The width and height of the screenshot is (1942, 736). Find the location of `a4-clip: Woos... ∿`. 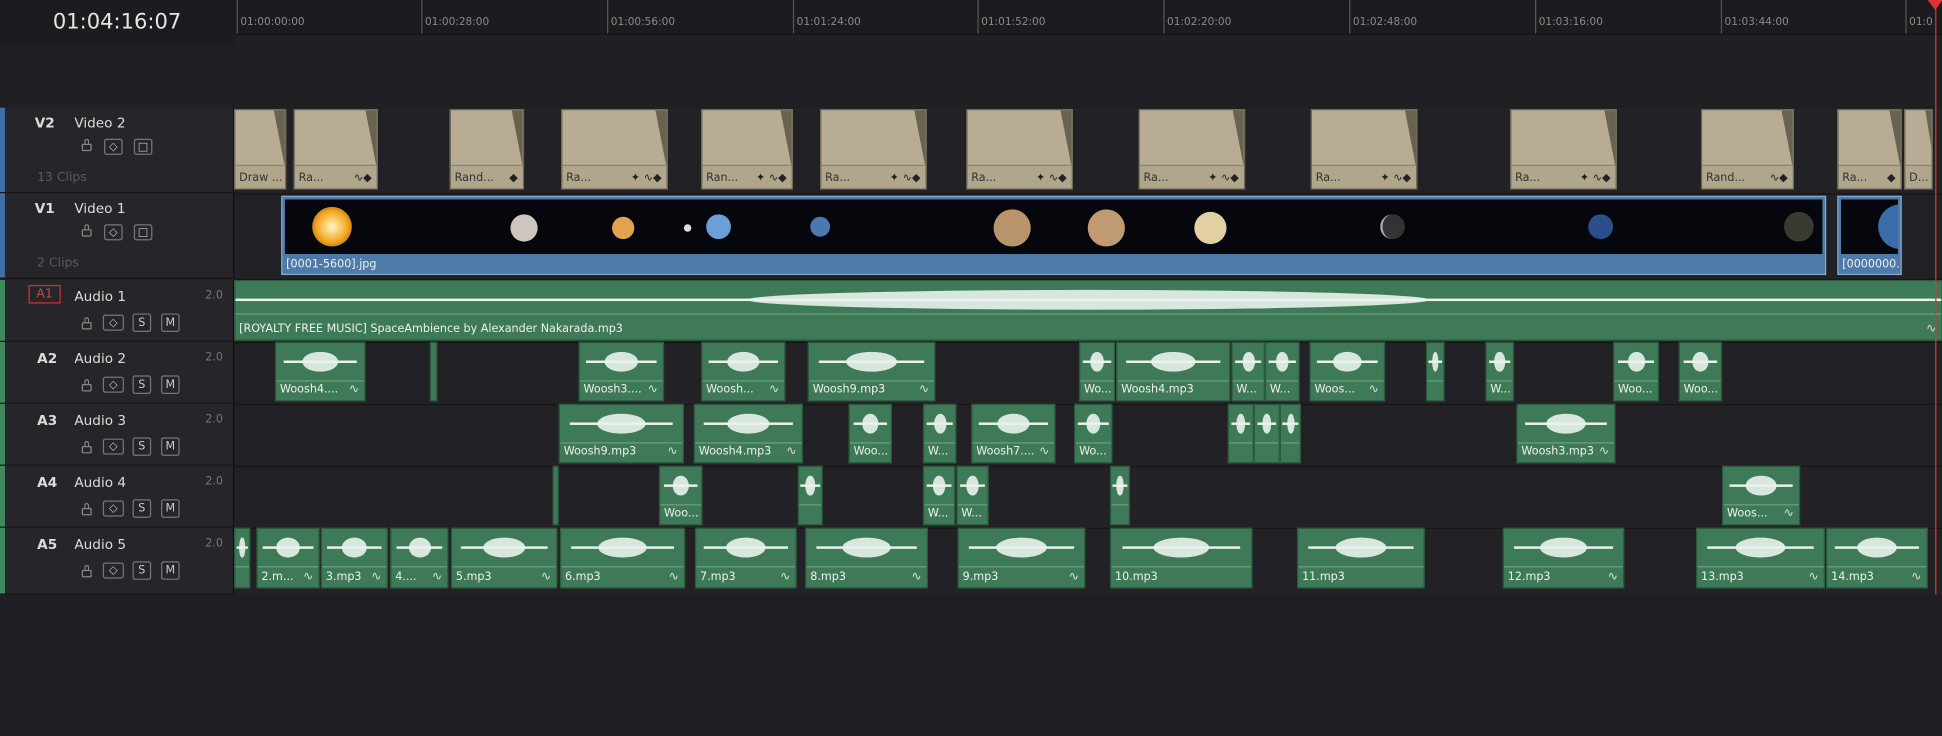

a4-clip: Woos... ∿ is located at coordinates (1761, 495).